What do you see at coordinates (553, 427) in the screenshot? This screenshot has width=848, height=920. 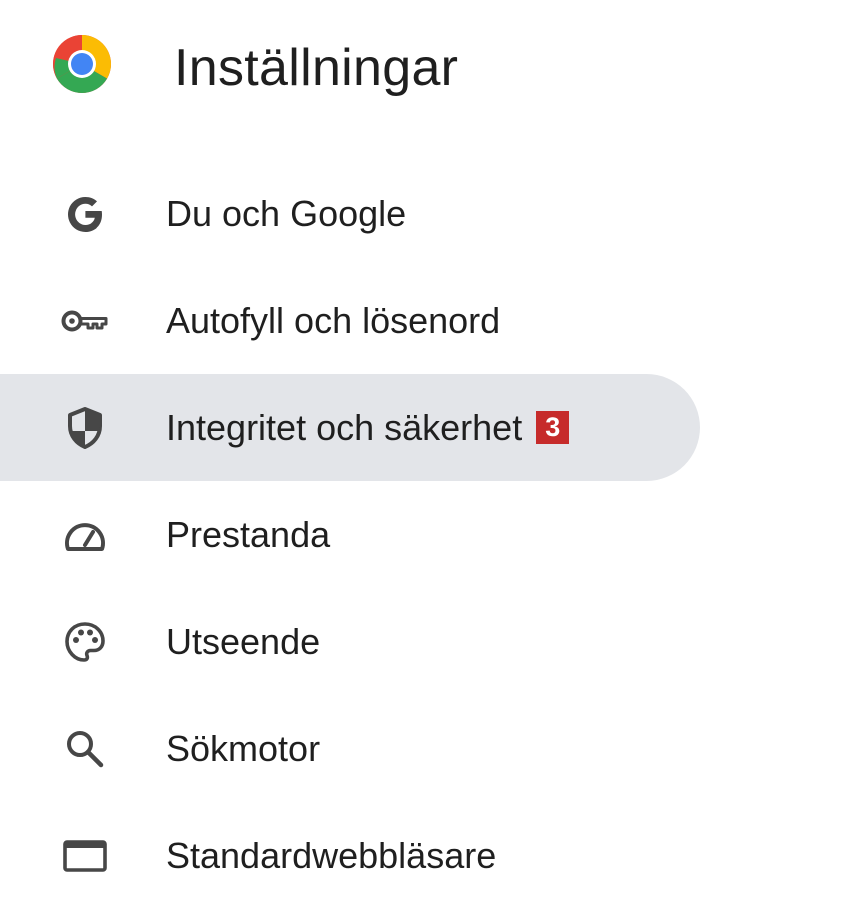 I see `step-badge: 3` at bounding box center [553, 427].